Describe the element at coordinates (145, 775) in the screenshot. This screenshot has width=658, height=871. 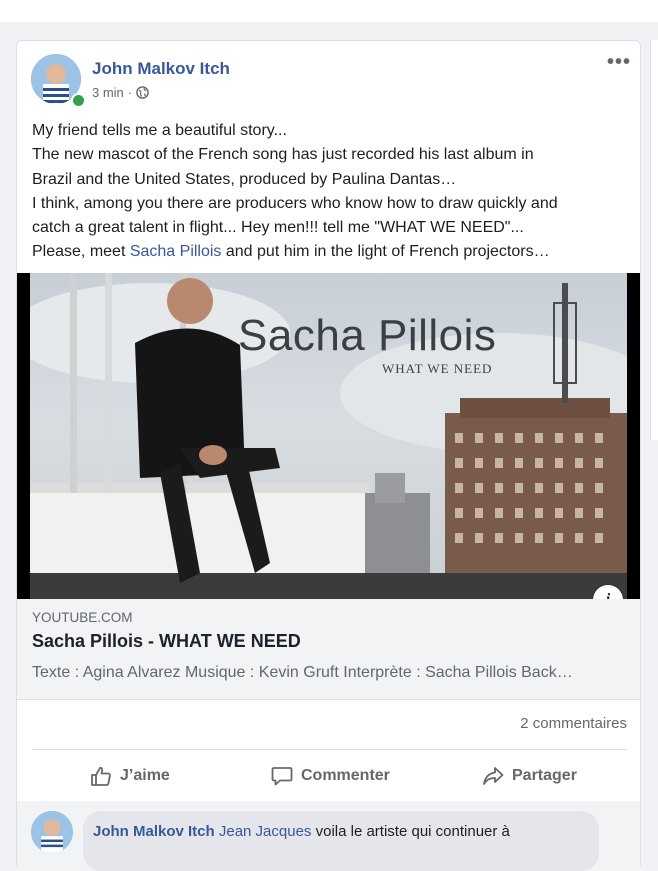
I see `like-label: J’aime` at that location.